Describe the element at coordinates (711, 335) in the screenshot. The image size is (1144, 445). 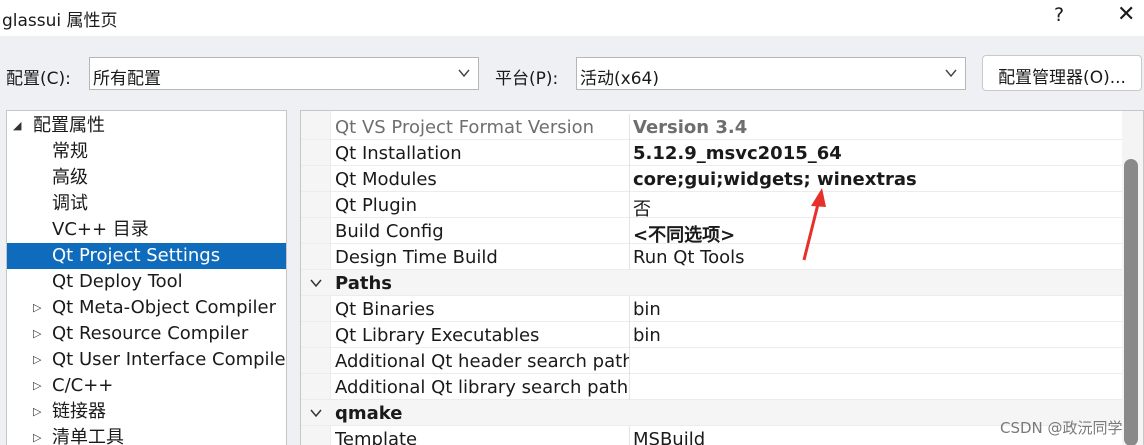
I see `property-row-qt-library-executables: Qt Library Executables bin` at that location.